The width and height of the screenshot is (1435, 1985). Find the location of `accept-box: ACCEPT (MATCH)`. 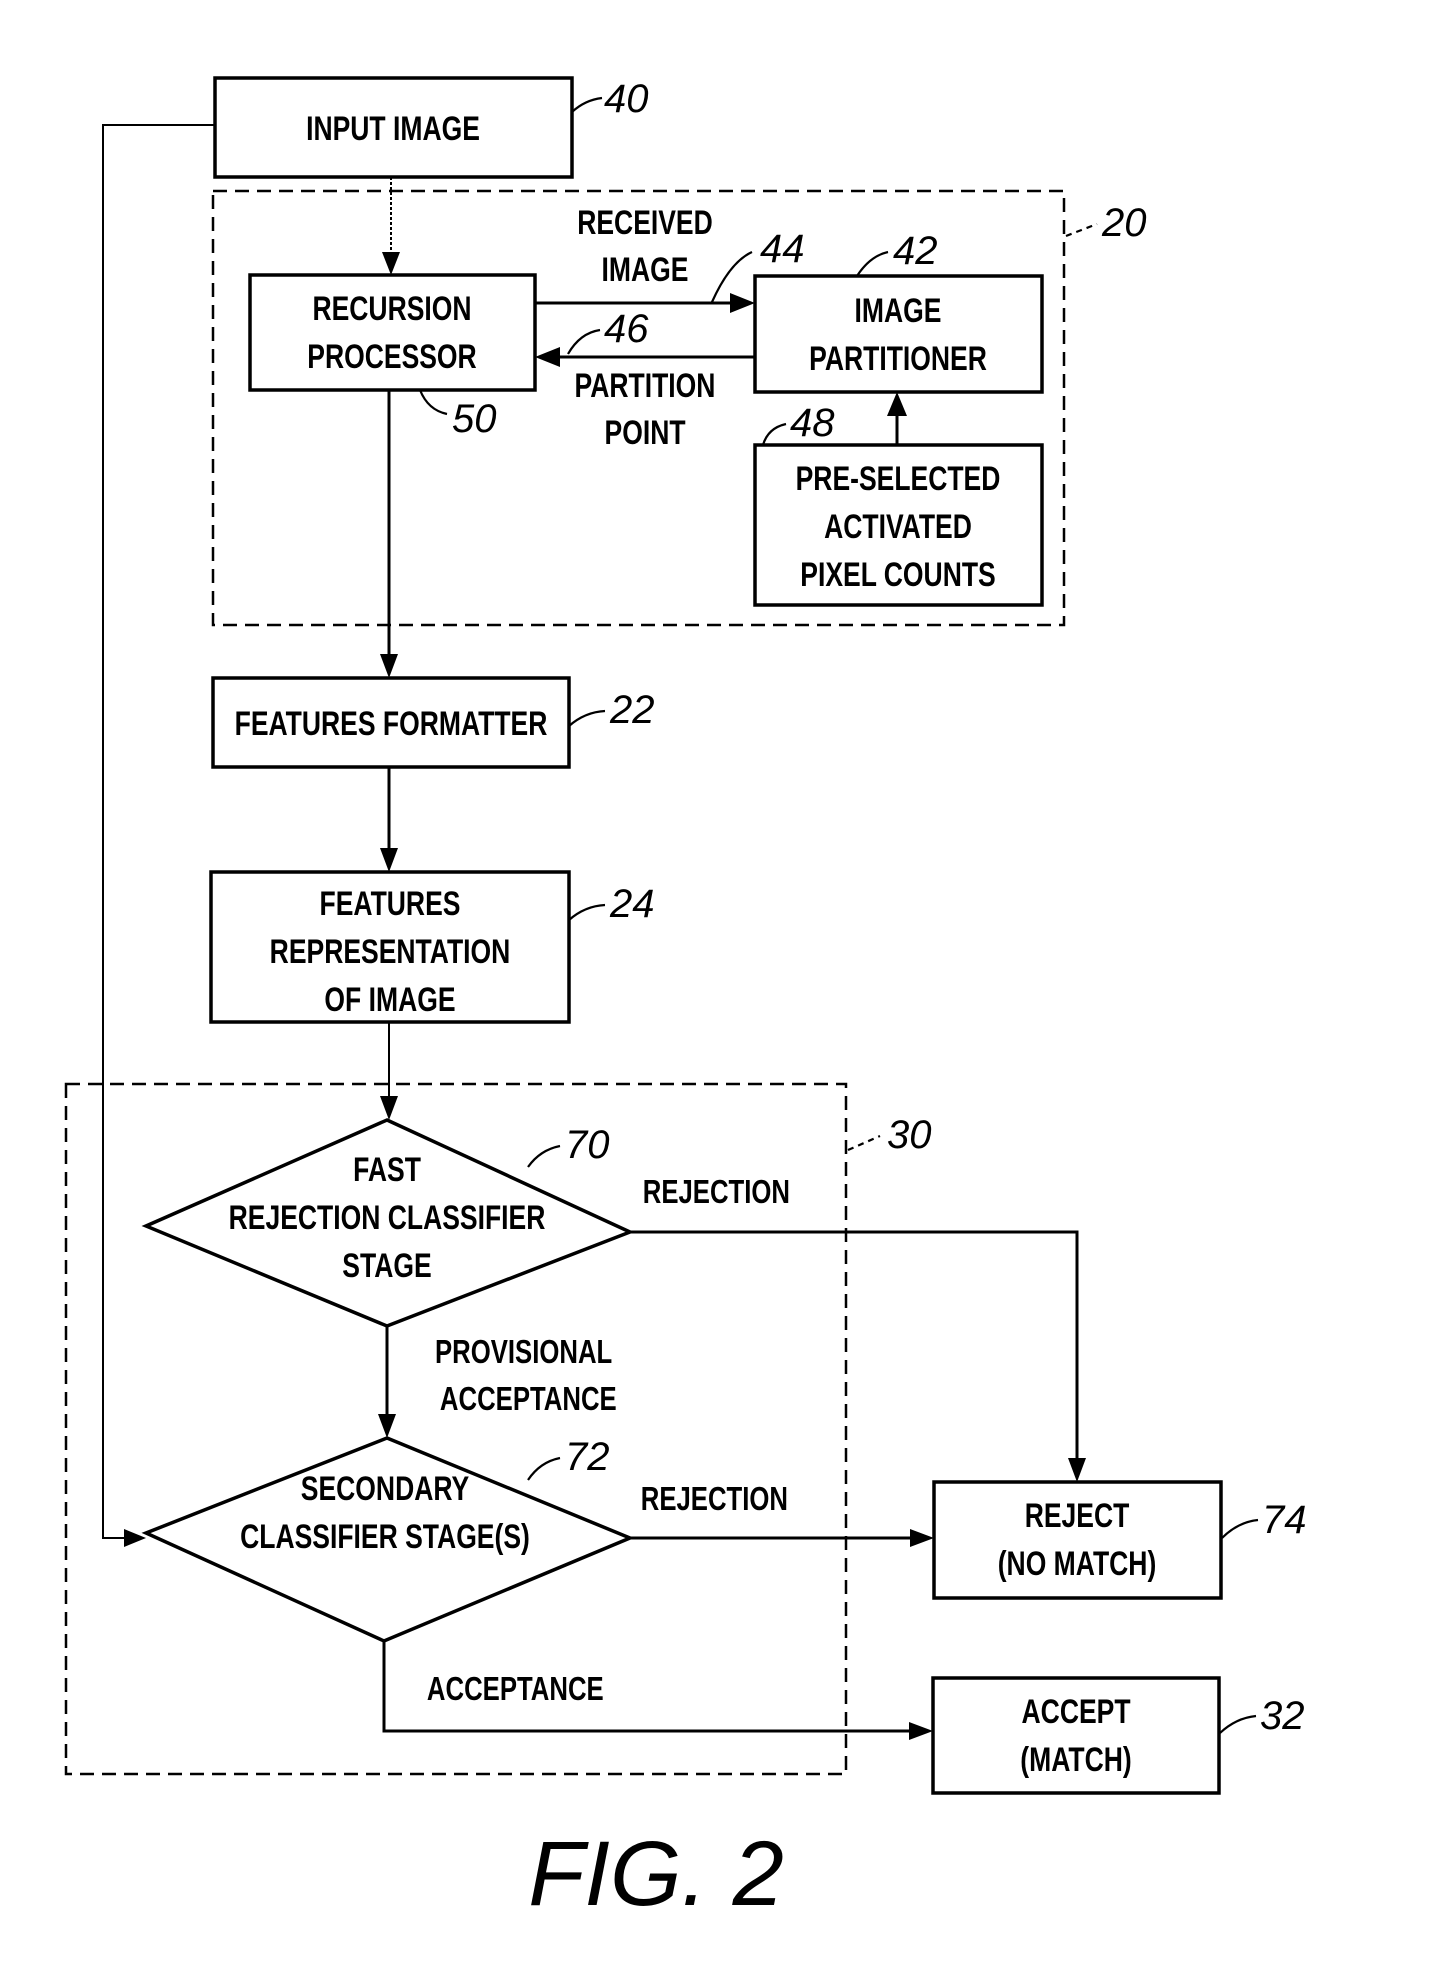

accept-box: ACCEPT (MATCH) is located at coordinates (1076, 1735).